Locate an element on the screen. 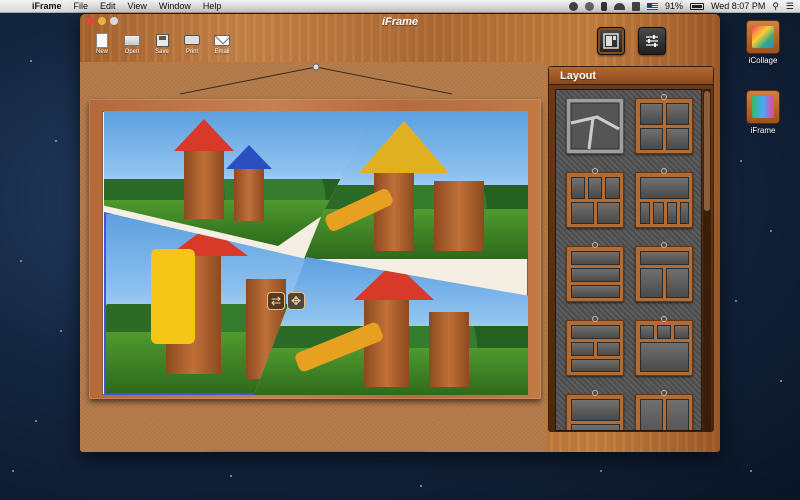 The height and width of the screenshot is (500, 800). toolbar-label: Save is located at coordinates (162, 52).